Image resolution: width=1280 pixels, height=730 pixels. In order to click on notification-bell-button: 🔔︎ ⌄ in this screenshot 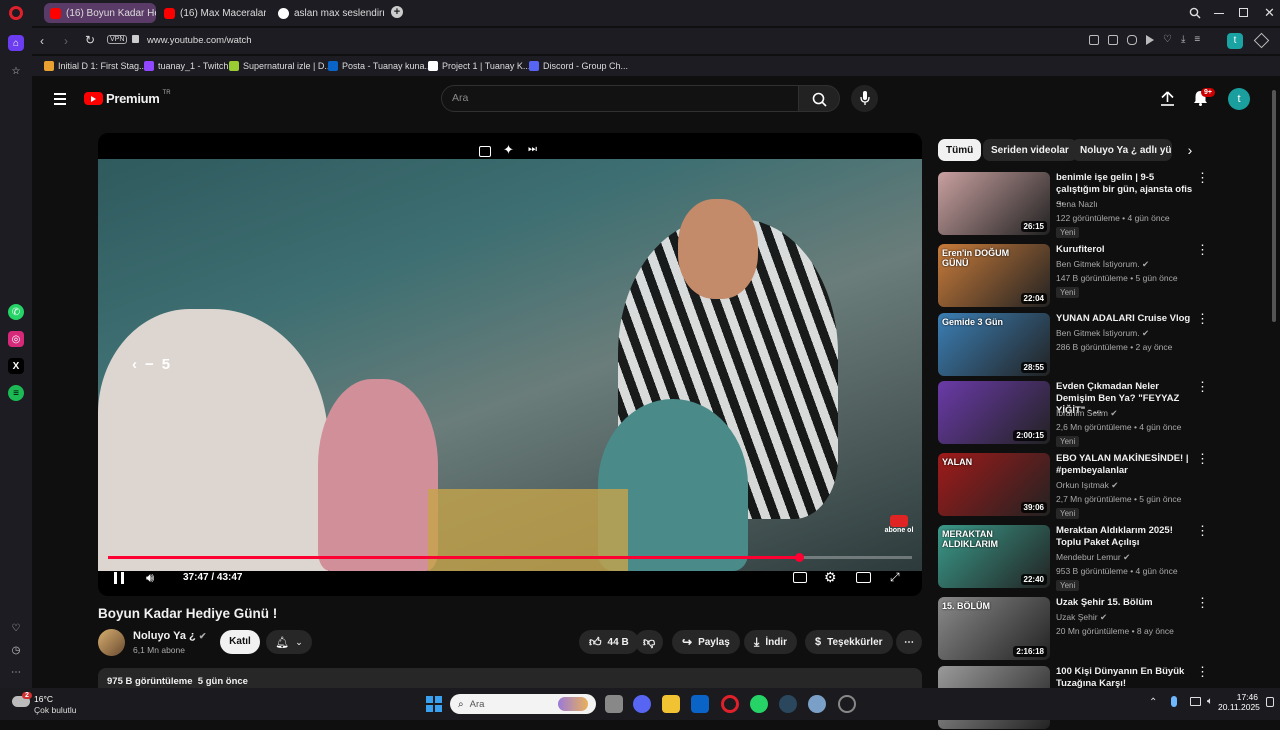, I will do `click(289, 642)`.